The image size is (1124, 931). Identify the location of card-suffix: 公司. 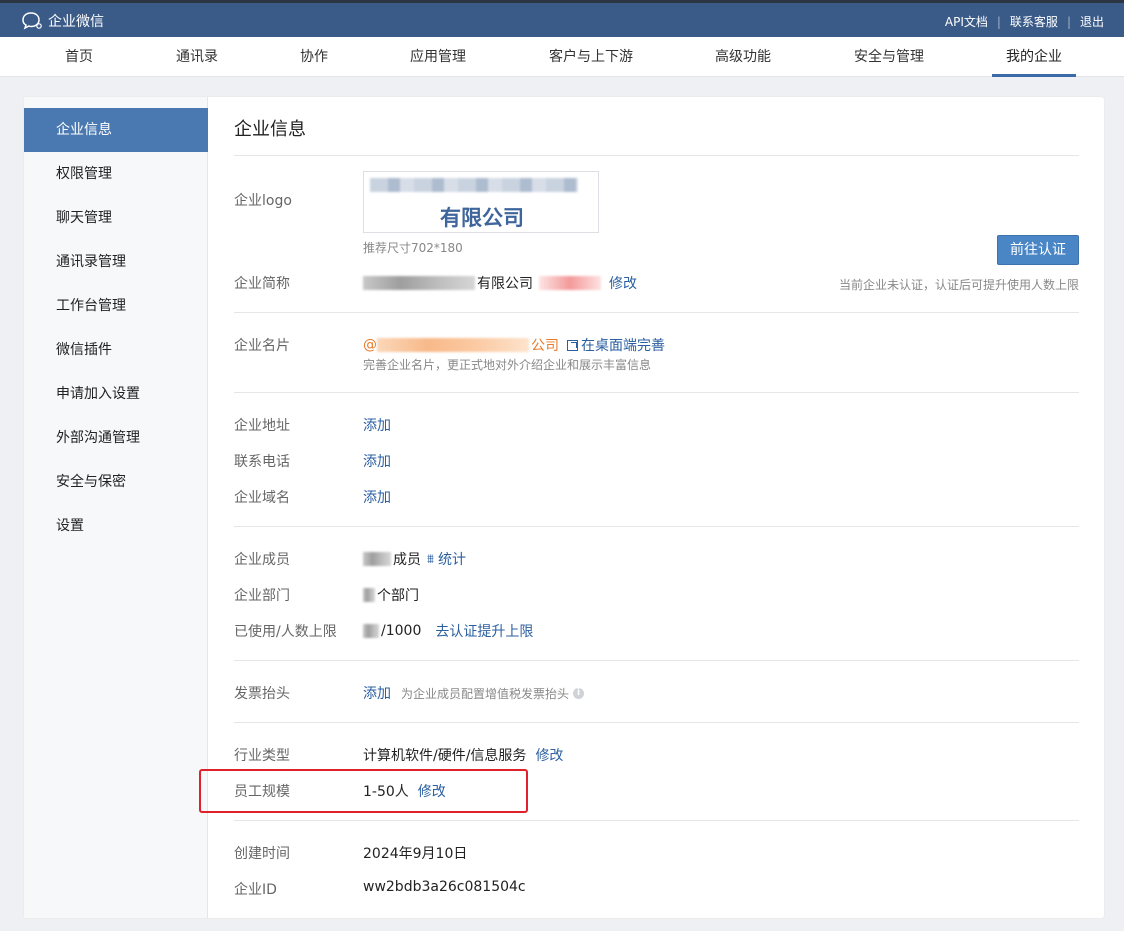
(545, 346).